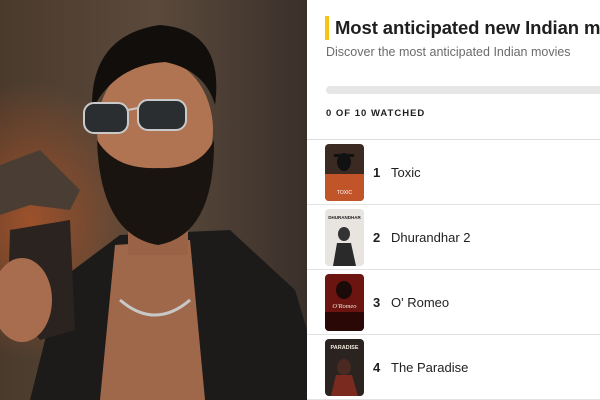  I want to click on list-item: O'Romeo 3 O' Romeo, so click(453, 302).